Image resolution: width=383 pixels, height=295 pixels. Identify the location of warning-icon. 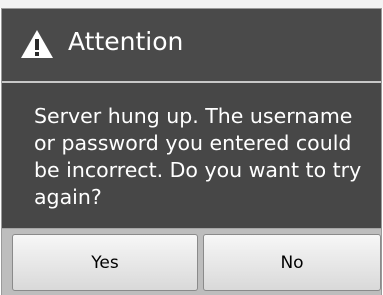
(37, 44).